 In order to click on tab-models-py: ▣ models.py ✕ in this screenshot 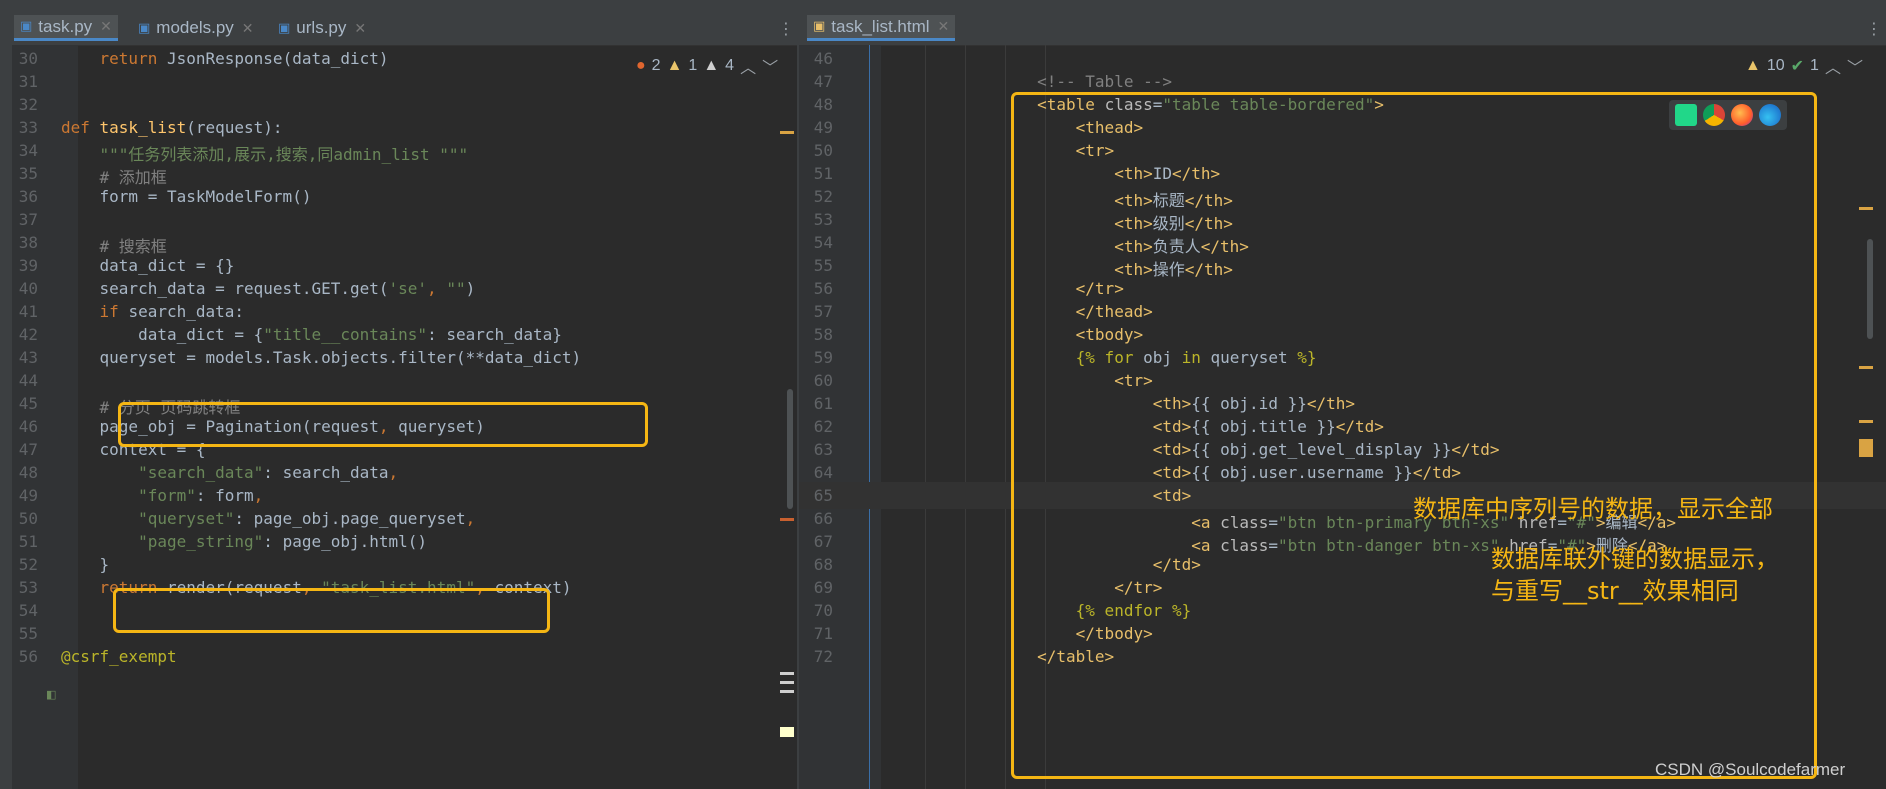, I will do `click(196, 28)`.